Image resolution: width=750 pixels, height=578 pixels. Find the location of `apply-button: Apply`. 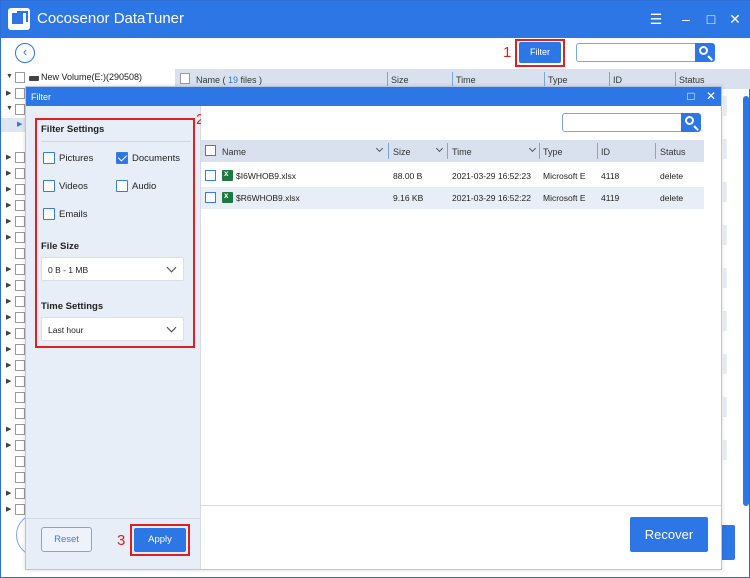

apply-button: Apply is located at coordinates (160, 540).